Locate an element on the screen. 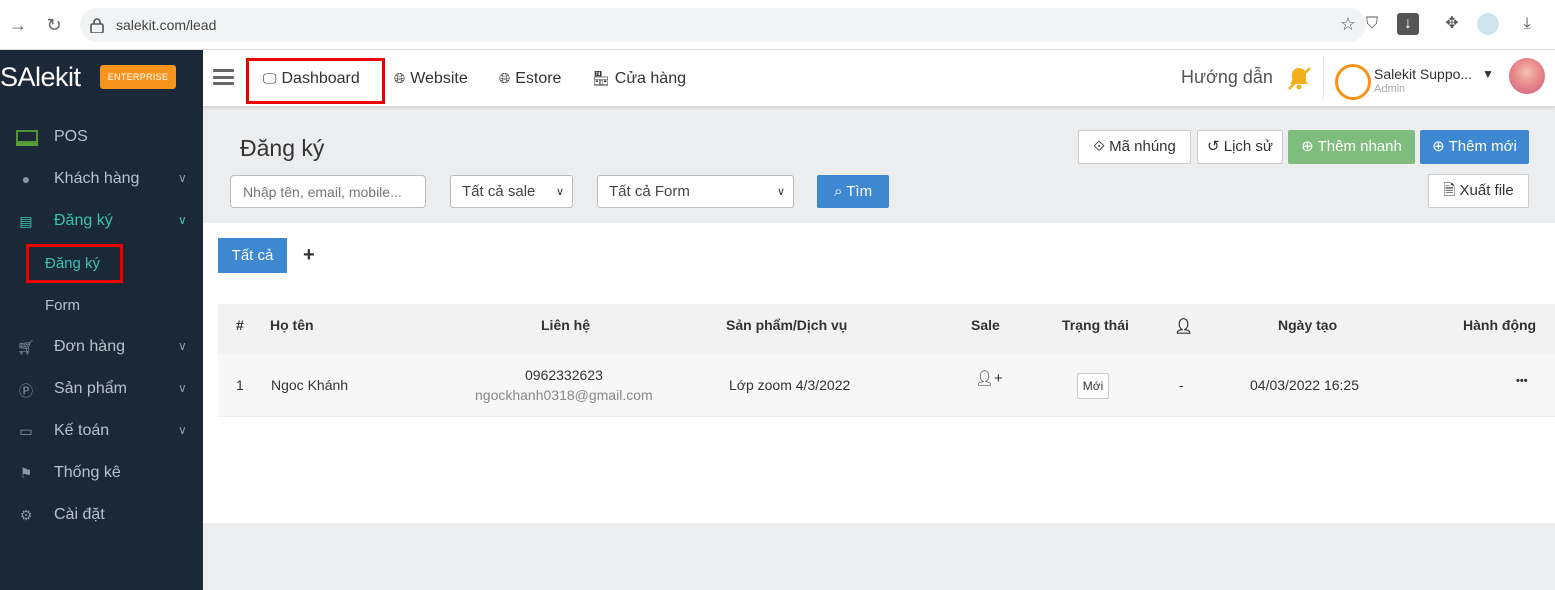 The width and height of the screenshot is (1555, 590). search-input is located at coordinates (328, 191).